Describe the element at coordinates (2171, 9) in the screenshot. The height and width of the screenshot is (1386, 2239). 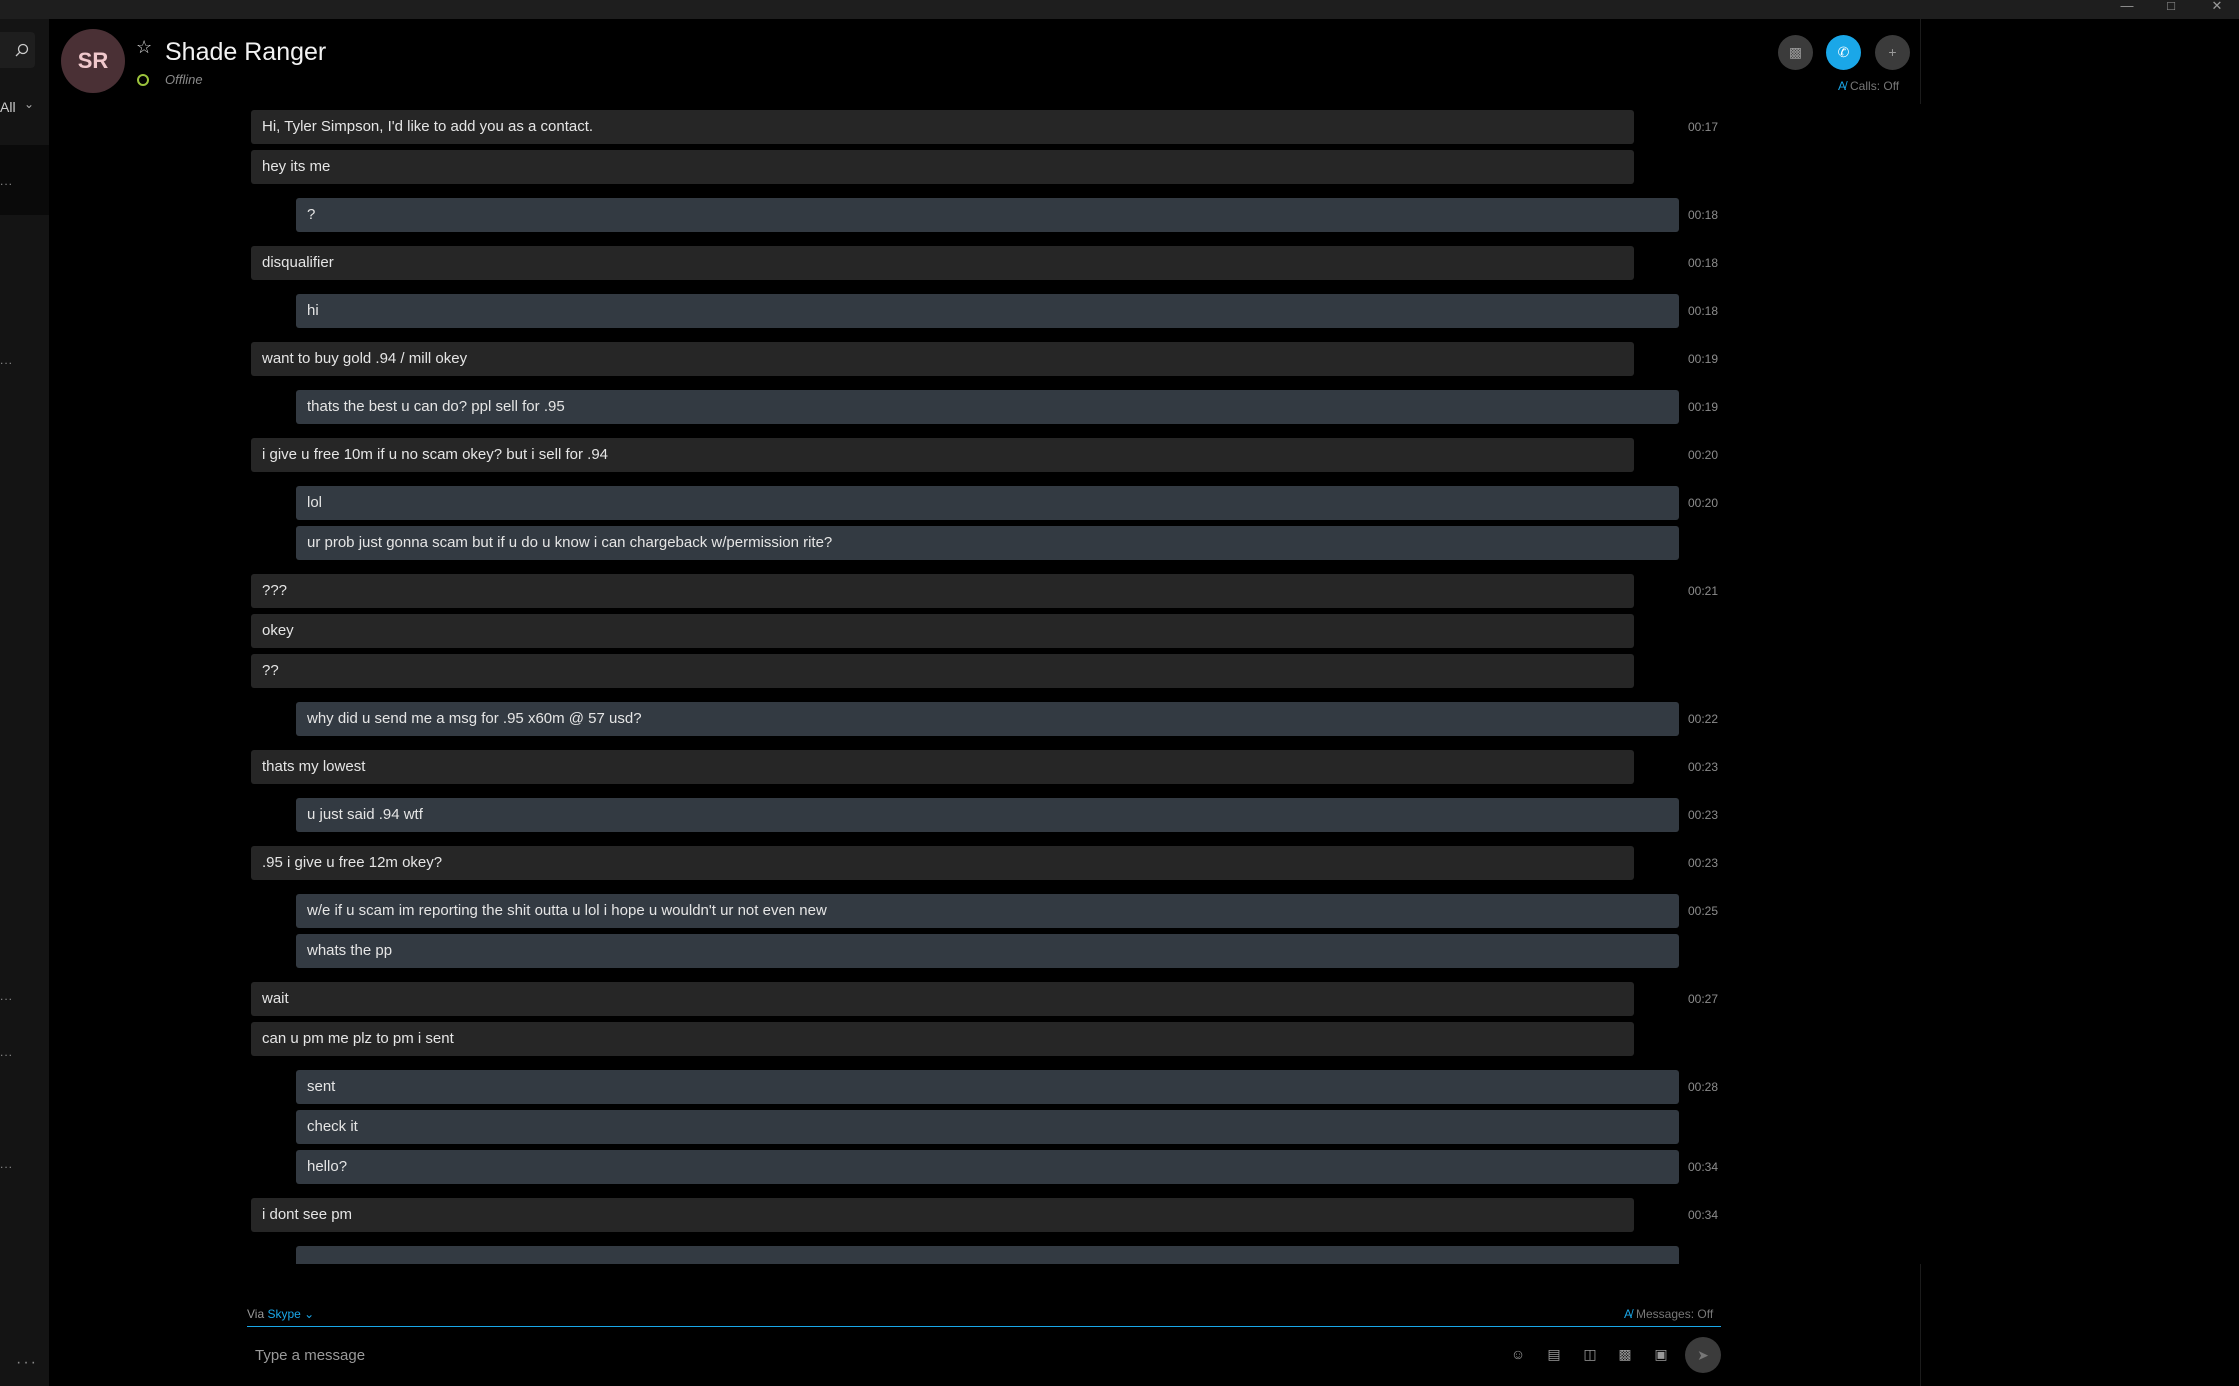
I see `maximize-icon: □` at that location.